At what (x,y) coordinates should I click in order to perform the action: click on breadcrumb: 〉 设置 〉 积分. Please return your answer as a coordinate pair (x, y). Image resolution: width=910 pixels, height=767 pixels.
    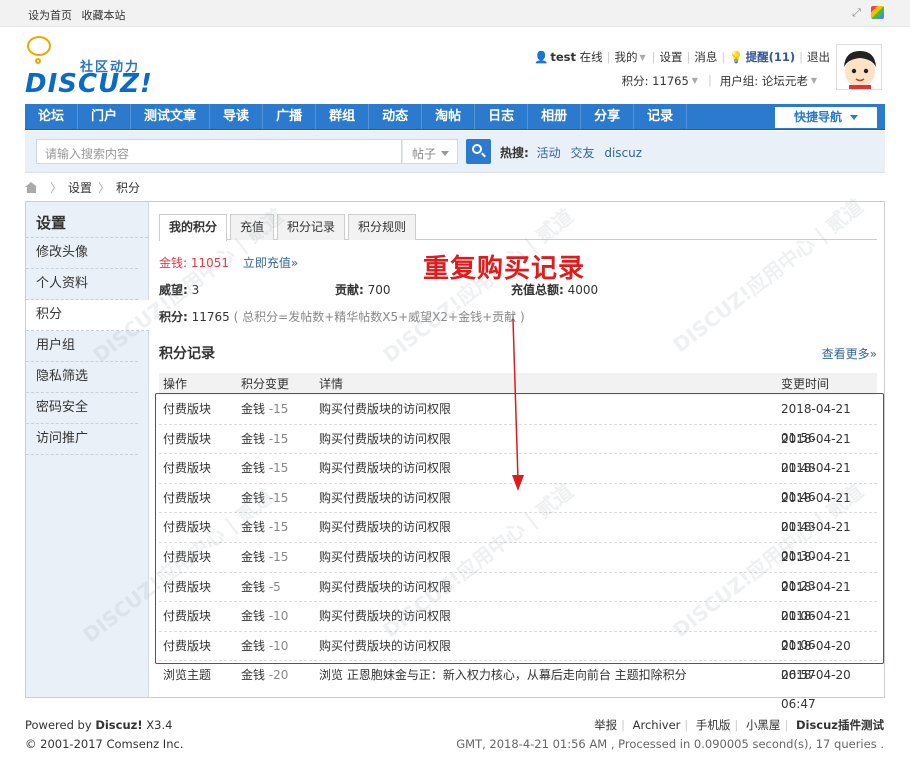
    Looking at the image, I should click on (82, 187).